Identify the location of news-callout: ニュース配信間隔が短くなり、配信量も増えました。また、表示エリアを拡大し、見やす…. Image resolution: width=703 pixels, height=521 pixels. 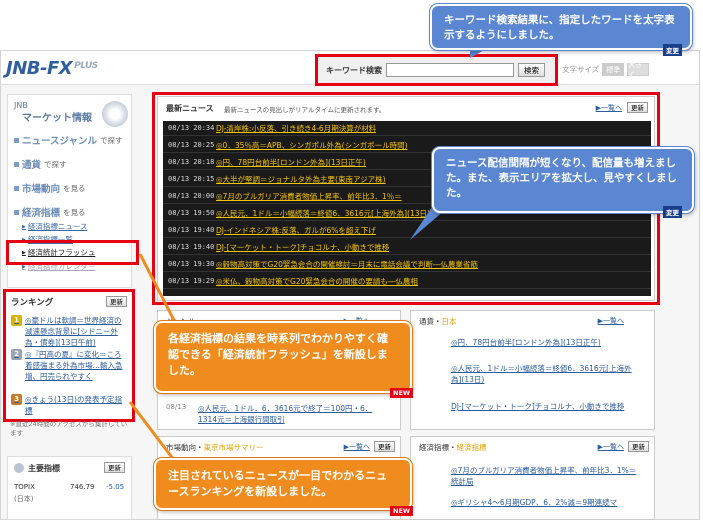
(563, 180).